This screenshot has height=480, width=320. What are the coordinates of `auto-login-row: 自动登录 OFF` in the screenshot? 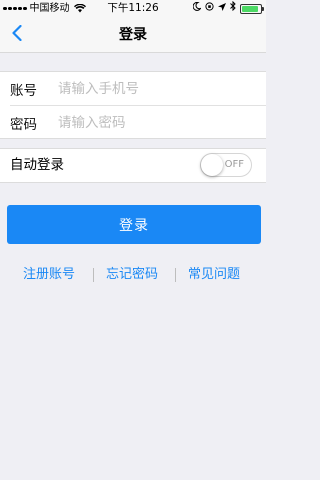 It's located at (133, 165).